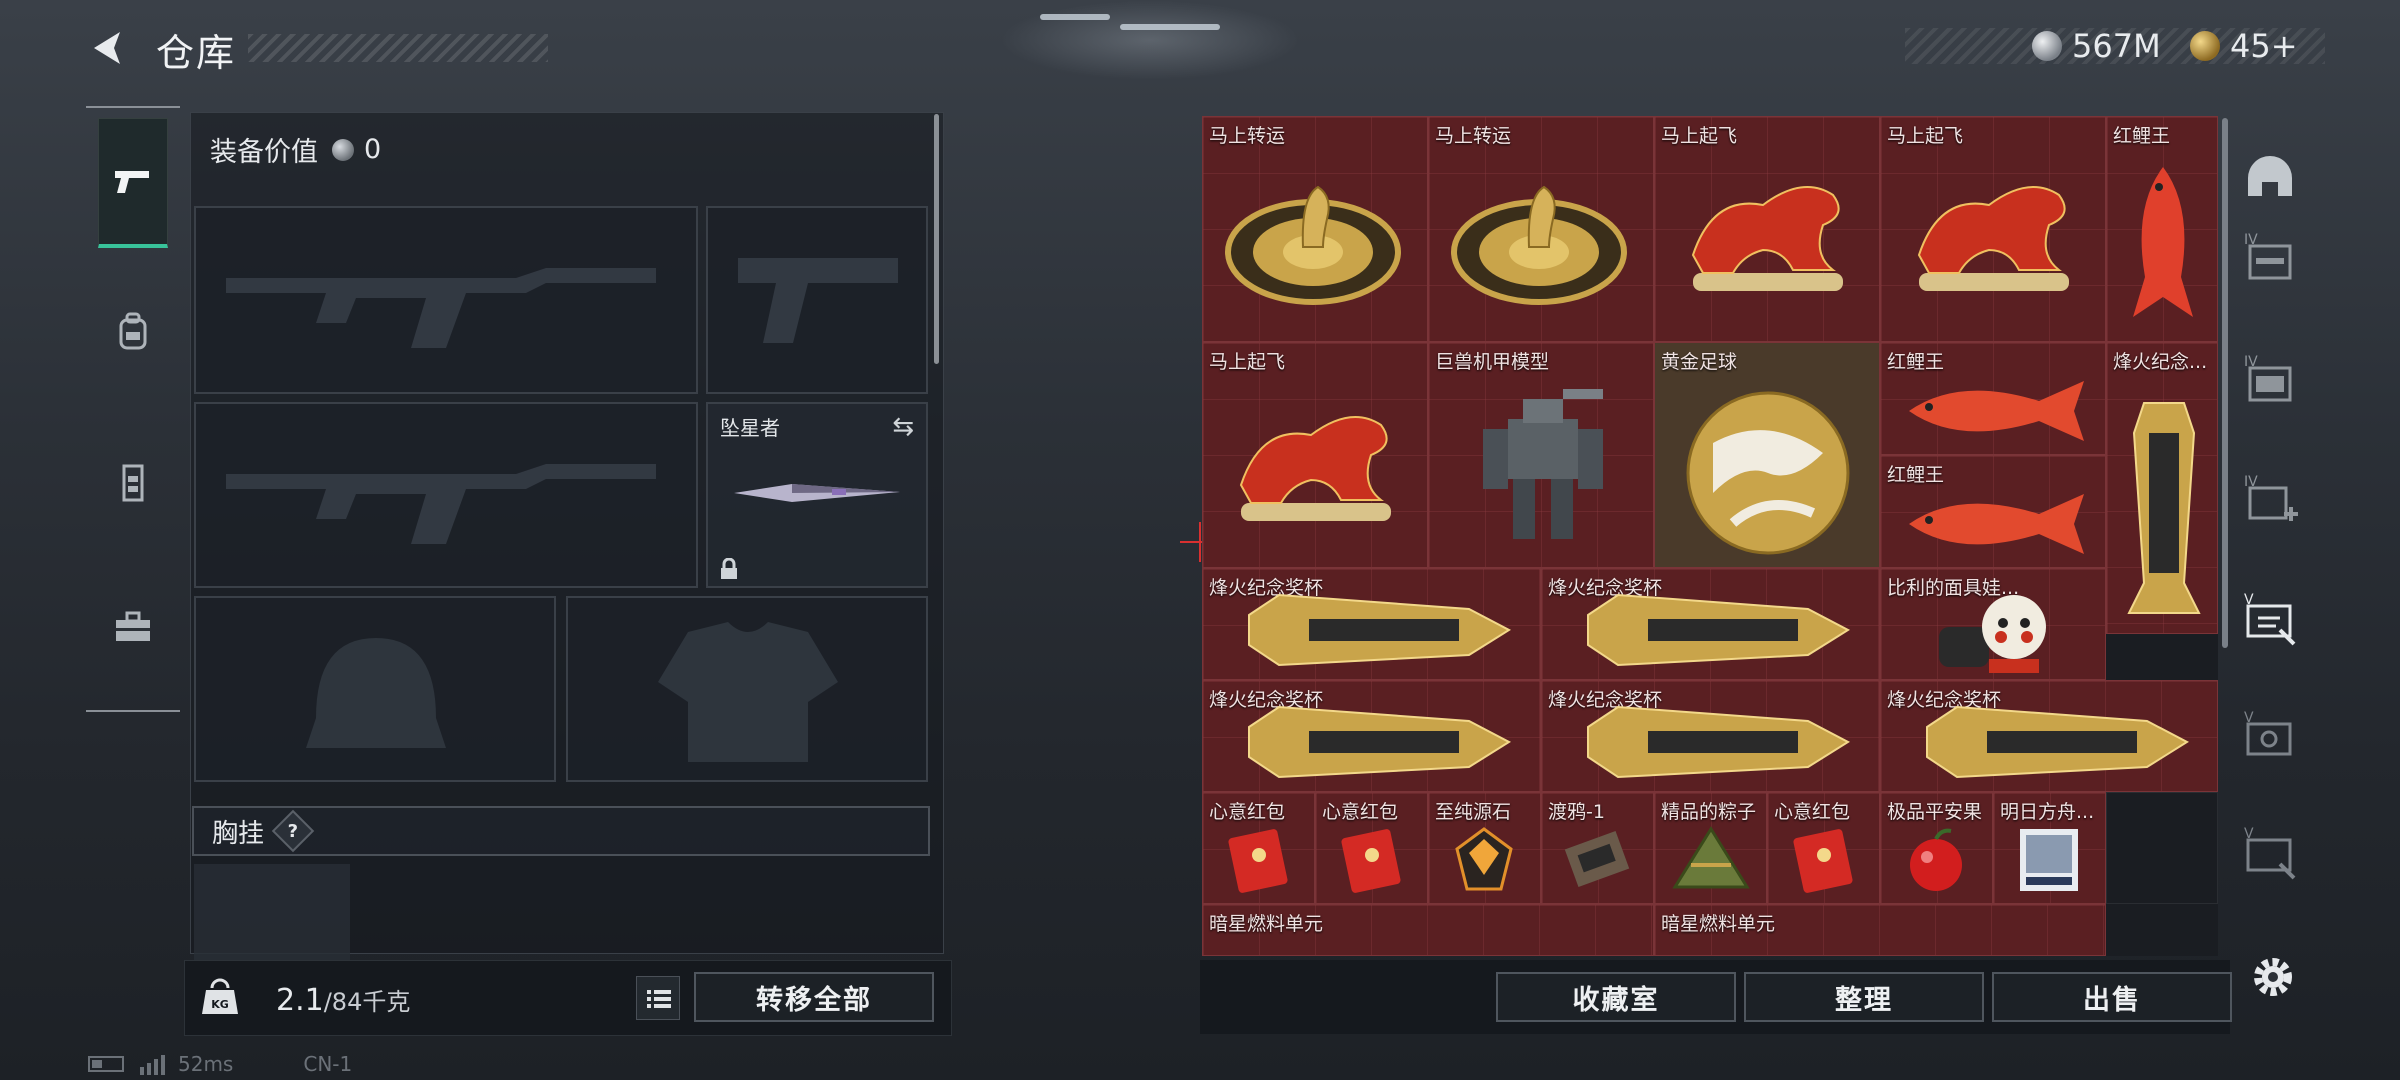 Image resolution: width=2400 pixels, height=1080 pixels. Describe the element at coordinates (2270, 500) in the screenshot. I see `iv-medkit-icon: IV` at that location.